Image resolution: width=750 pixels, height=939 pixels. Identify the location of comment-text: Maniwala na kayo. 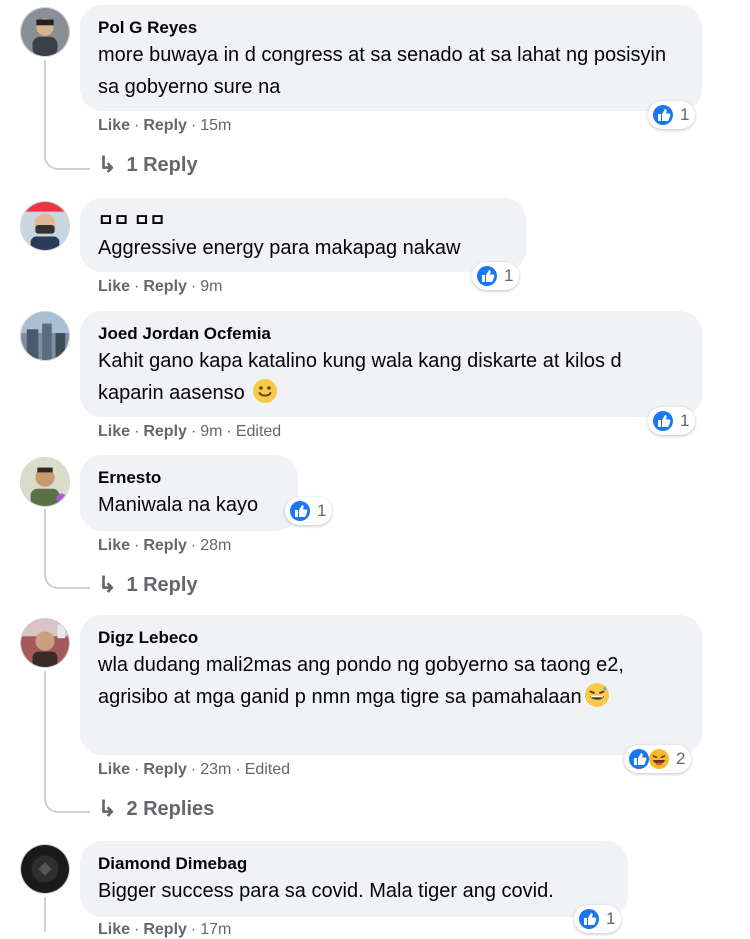
(178, 505).